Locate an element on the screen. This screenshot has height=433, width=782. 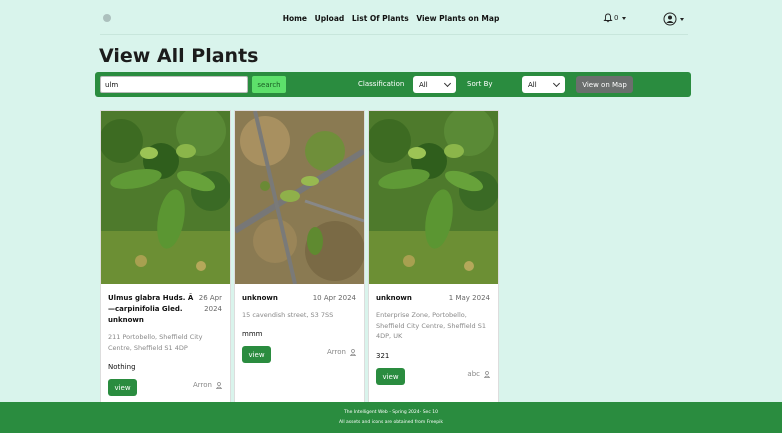
nav-upload-link: Upload is located at coordinates (330, 18).